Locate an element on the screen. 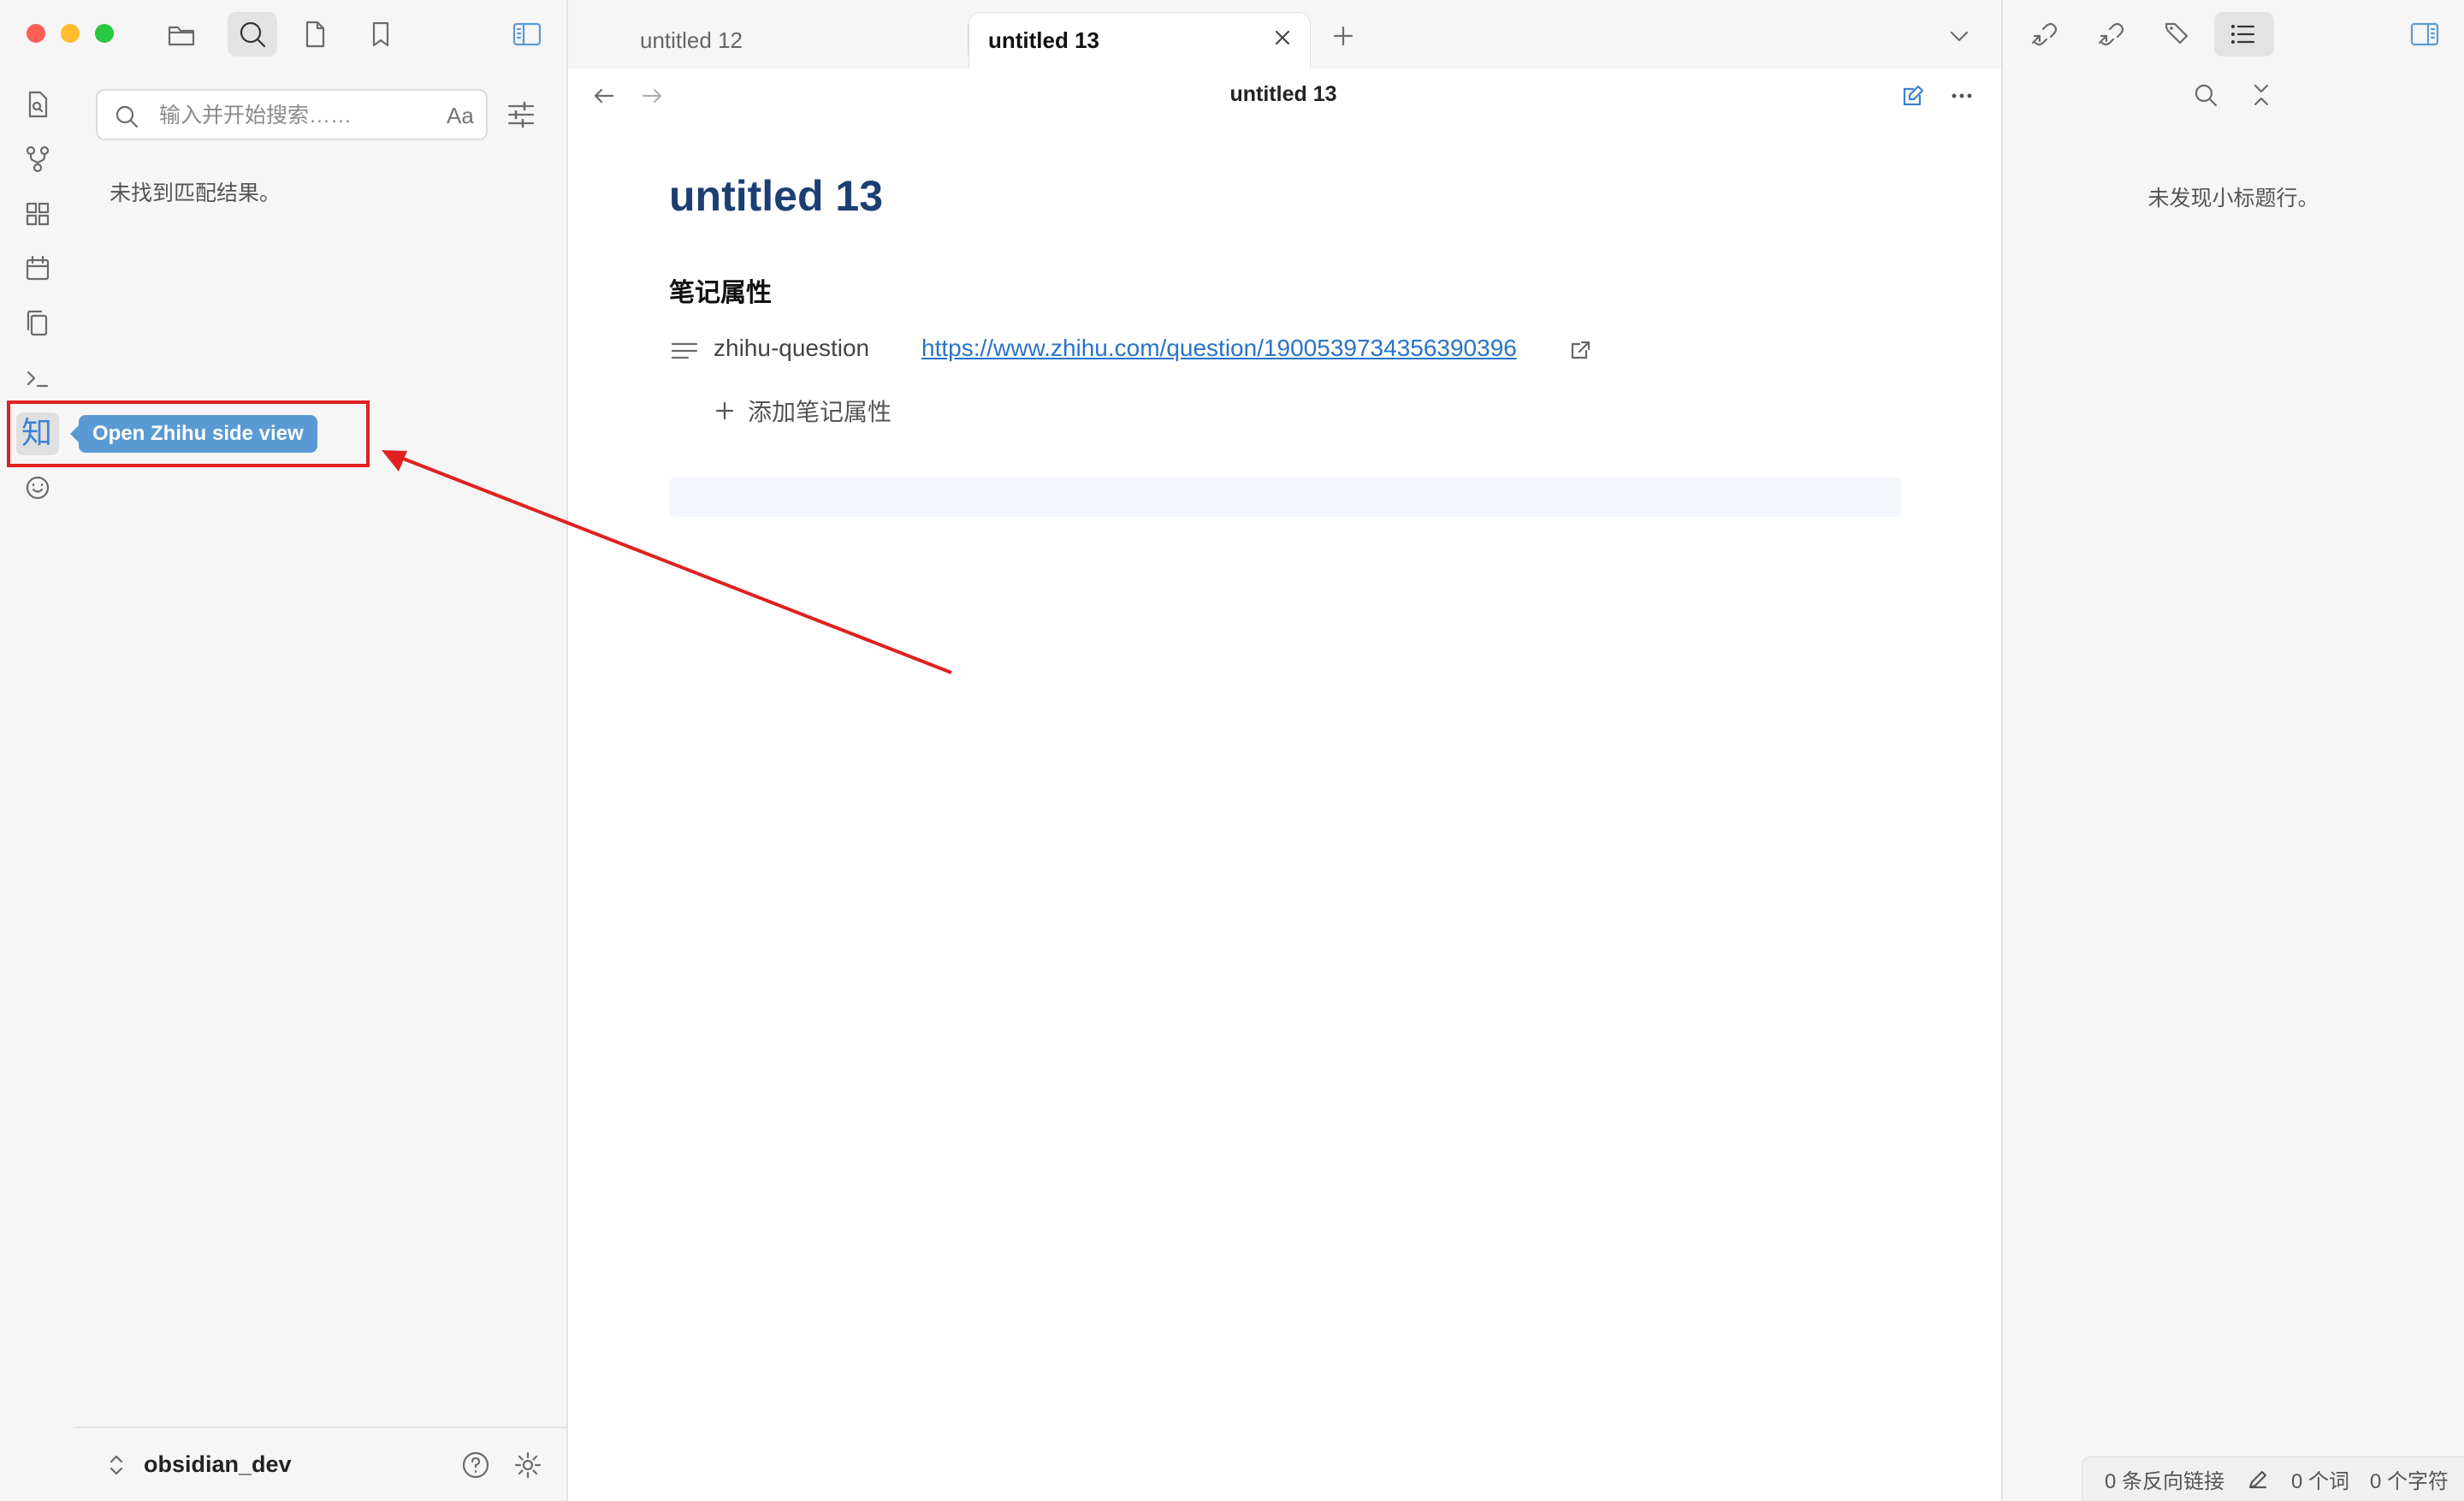  new-tab-button is located at coordinates (1343, 36).